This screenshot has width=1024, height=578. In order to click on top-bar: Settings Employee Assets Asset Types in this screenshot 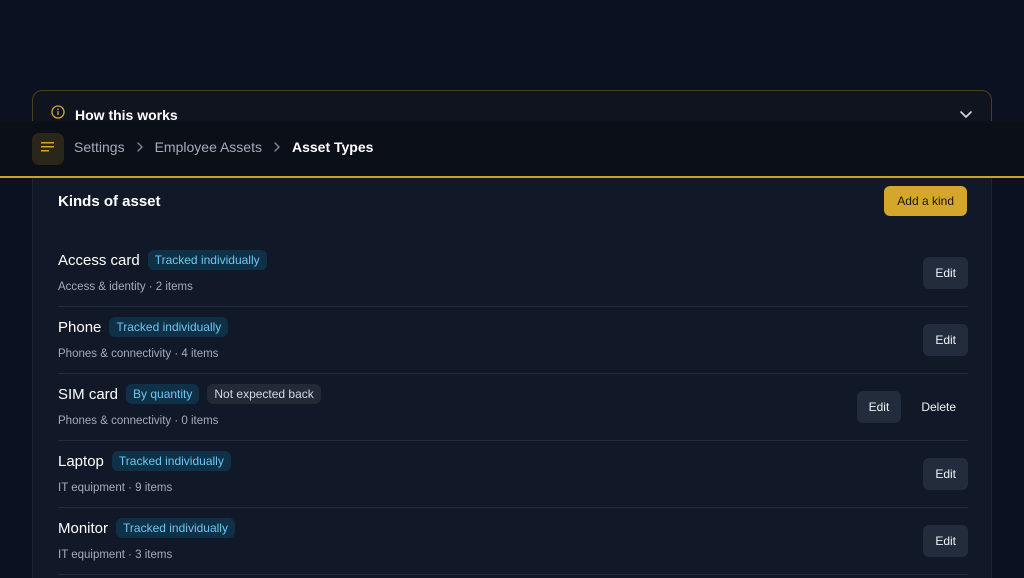, I will do `click(512, 149)`.